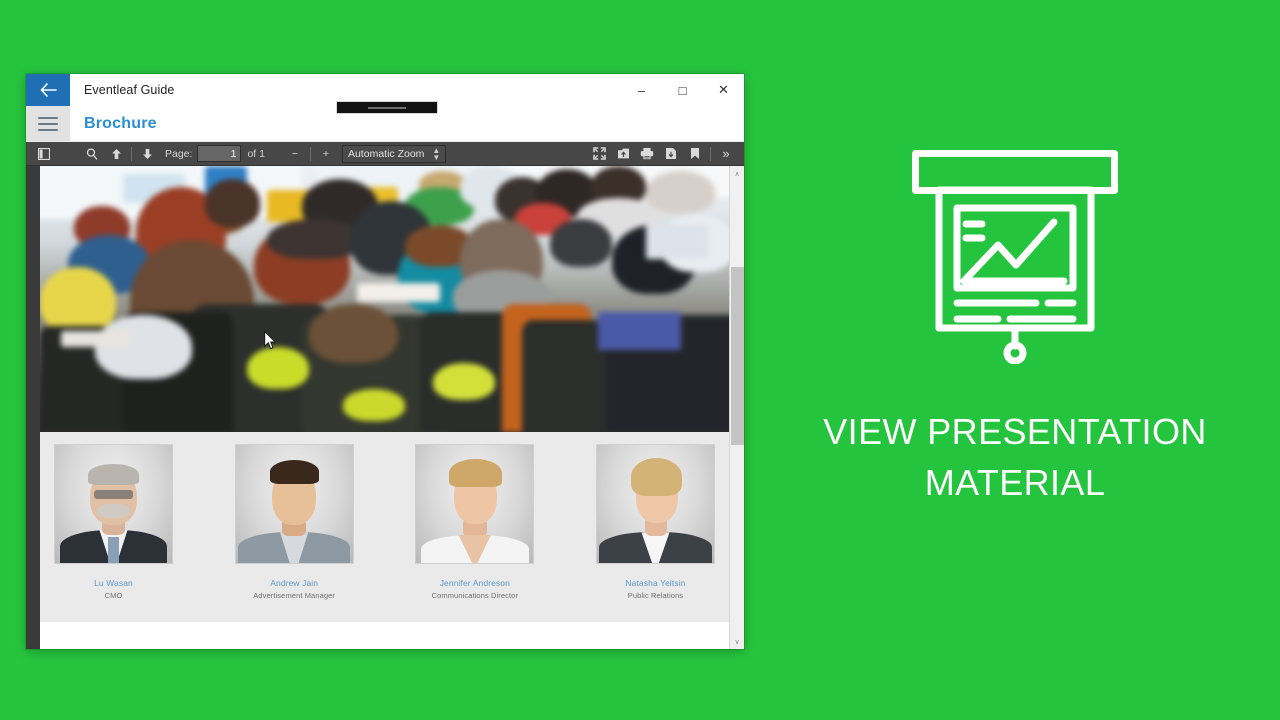 The image size is (1280, 720). Describe the element at coordinates (655, 583) in the screenshot. I see `member-name: Natasha Yeltsin` at that location.